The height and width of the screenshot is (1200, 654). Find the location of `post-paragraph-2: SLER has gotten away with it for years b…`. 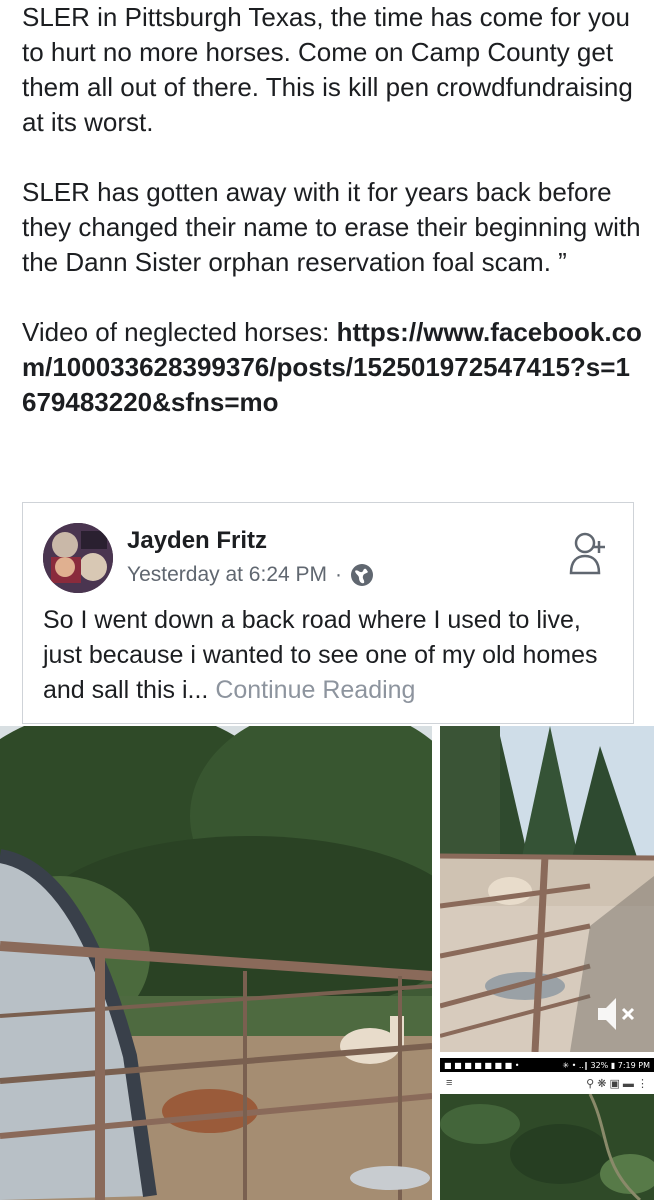

post-paragraph-2: SLER has gotten away with it for years b… is located at coordinates (331, 227).